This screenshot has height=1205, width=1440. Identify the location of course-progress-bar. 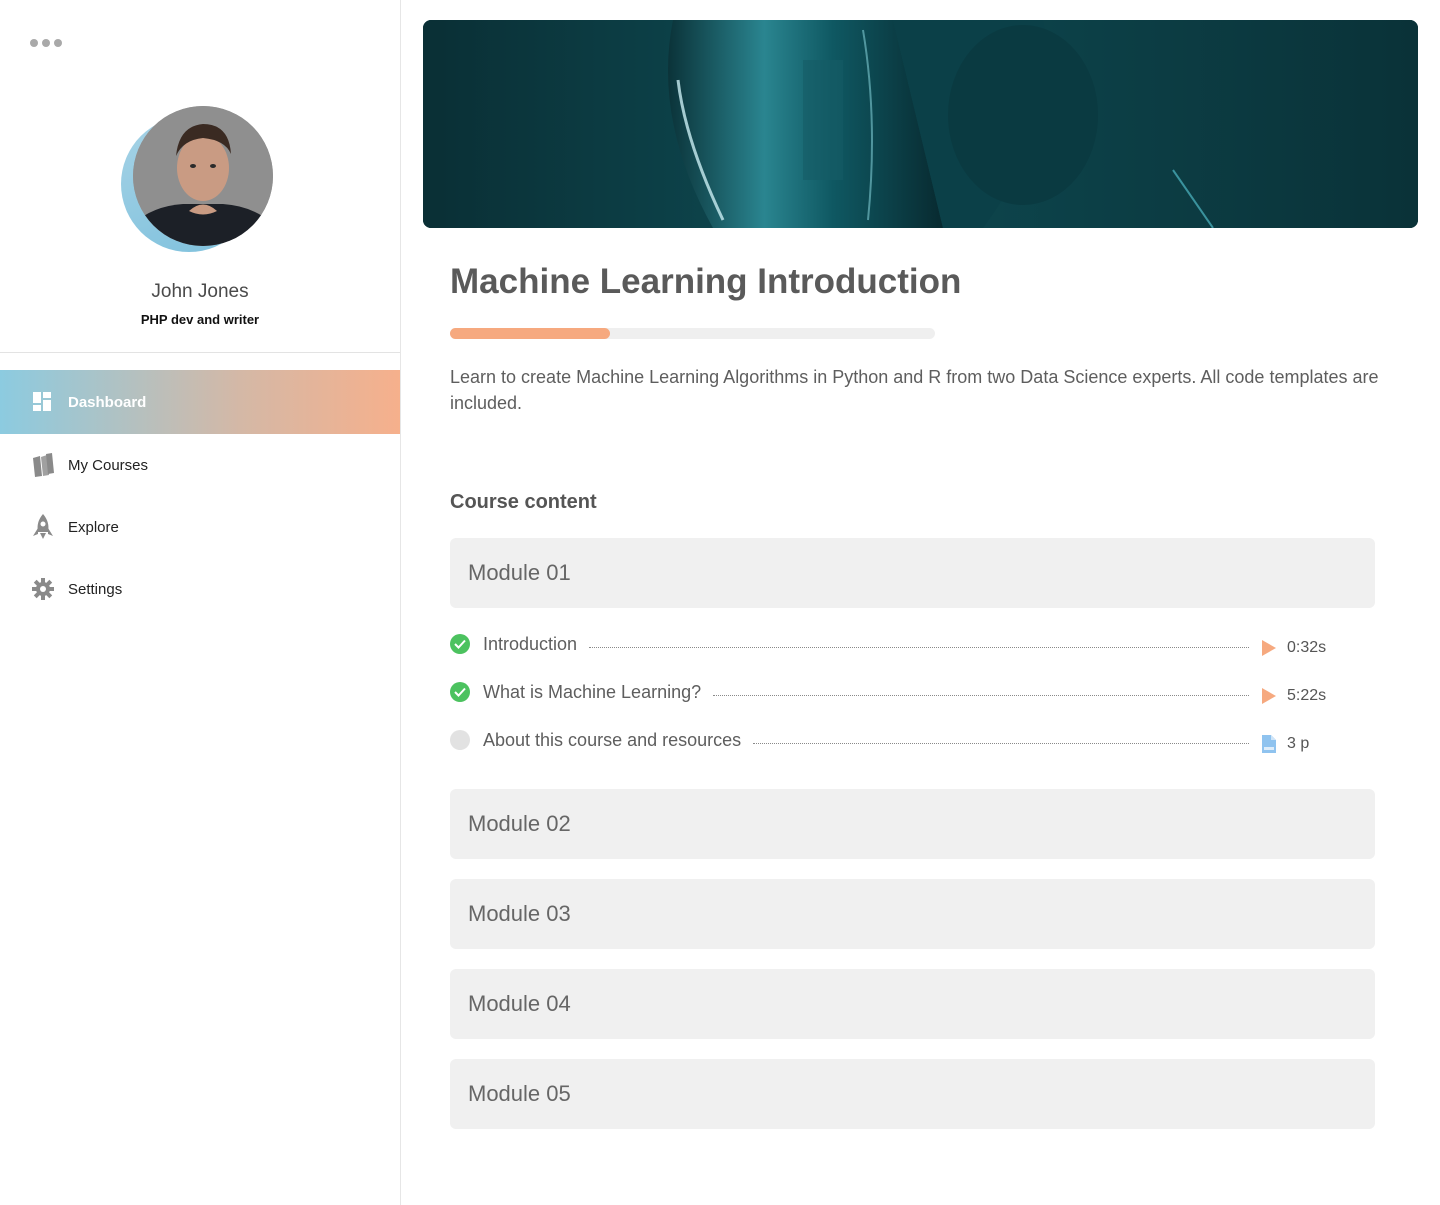
(692, 333).